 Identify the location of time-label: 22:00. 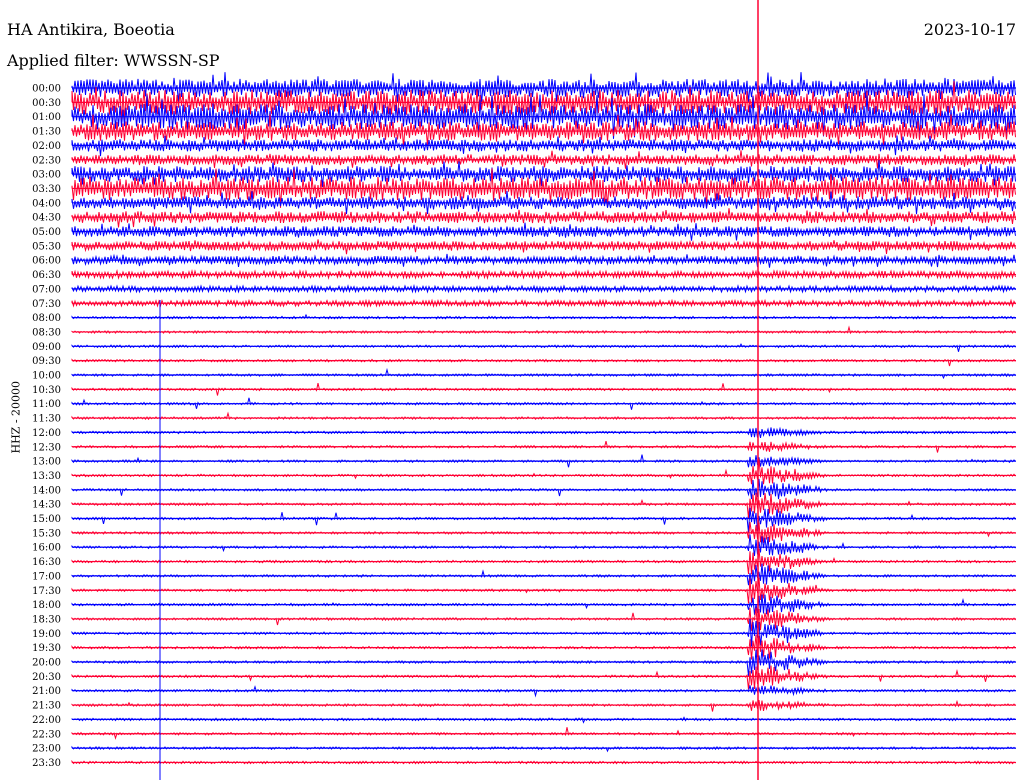
(46, 720).